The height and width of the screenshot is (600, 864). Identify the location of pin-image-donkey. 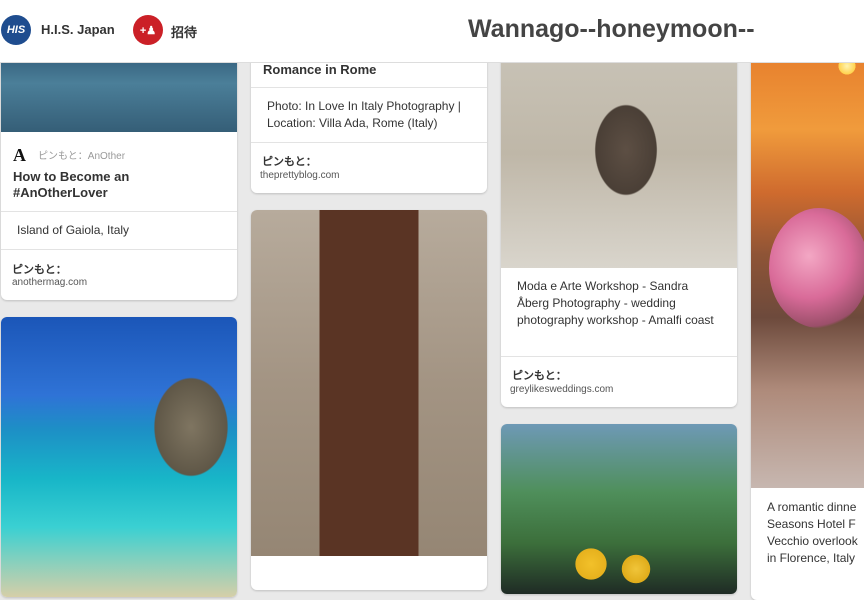
(619, 154).